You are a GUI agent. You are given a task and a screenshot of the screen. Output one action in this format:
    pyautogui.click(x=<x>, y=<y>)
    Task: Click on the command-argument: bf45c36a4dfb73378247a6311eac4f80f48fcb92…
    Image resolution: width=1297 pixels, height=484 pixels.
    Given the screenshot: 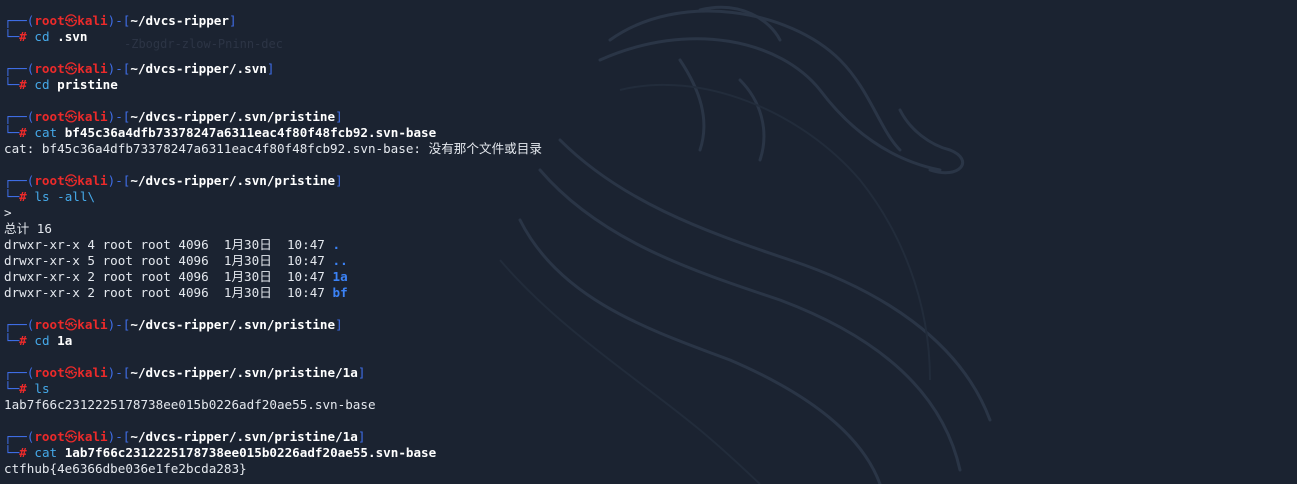 What is the action you would take?
    pyautogui.click(x=250, y=132)
    